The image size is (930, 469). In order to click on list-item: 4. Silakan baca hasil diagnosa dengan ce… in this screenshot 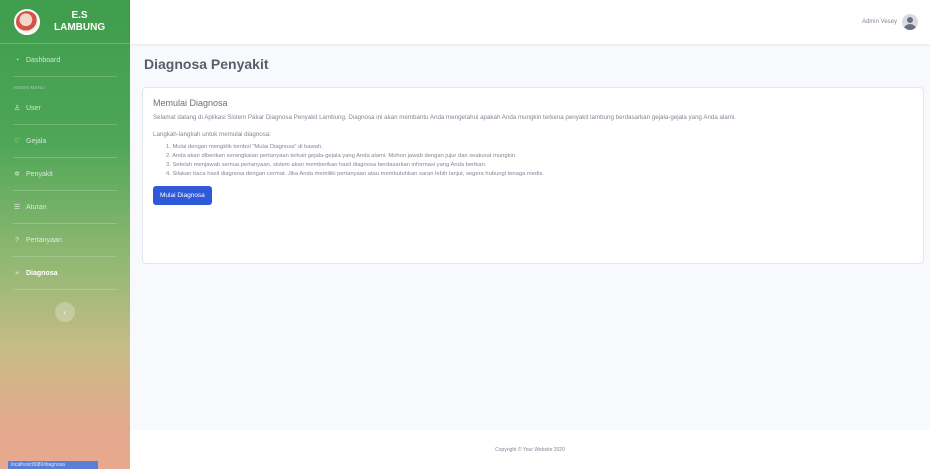, I will do `click(355, 174)`.